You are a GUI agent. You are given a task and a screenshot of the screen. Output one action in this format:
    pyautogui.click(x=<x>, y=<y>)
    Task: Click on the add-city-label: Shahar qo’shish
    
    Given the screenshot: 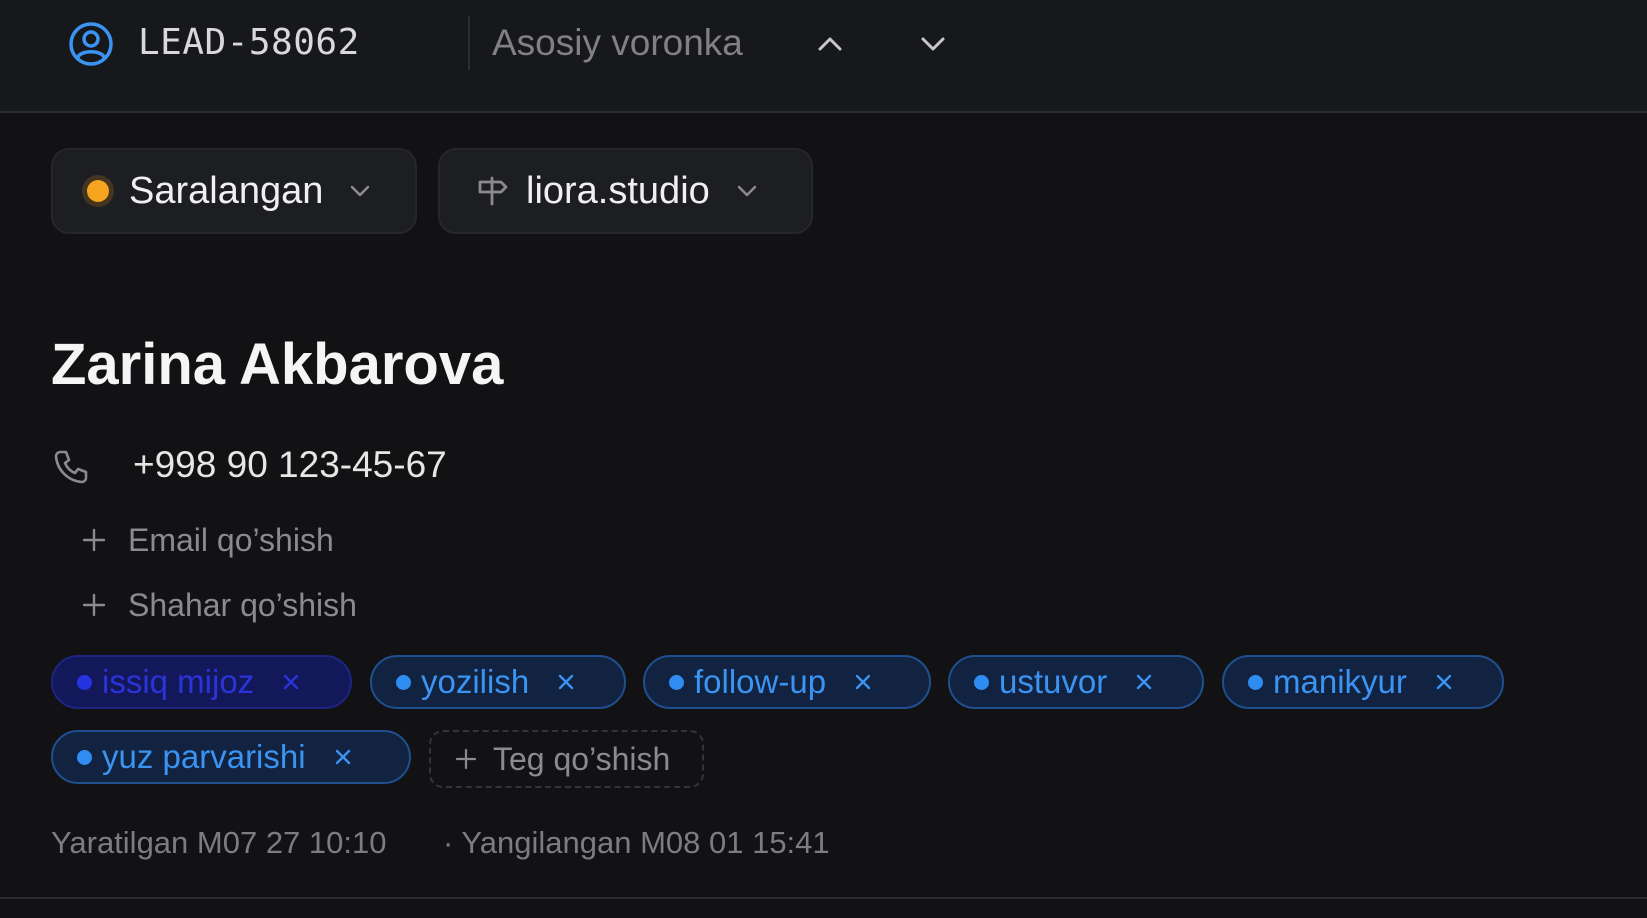 What is the action you would take?
    pyautogui.click(x=242, y=605)
    